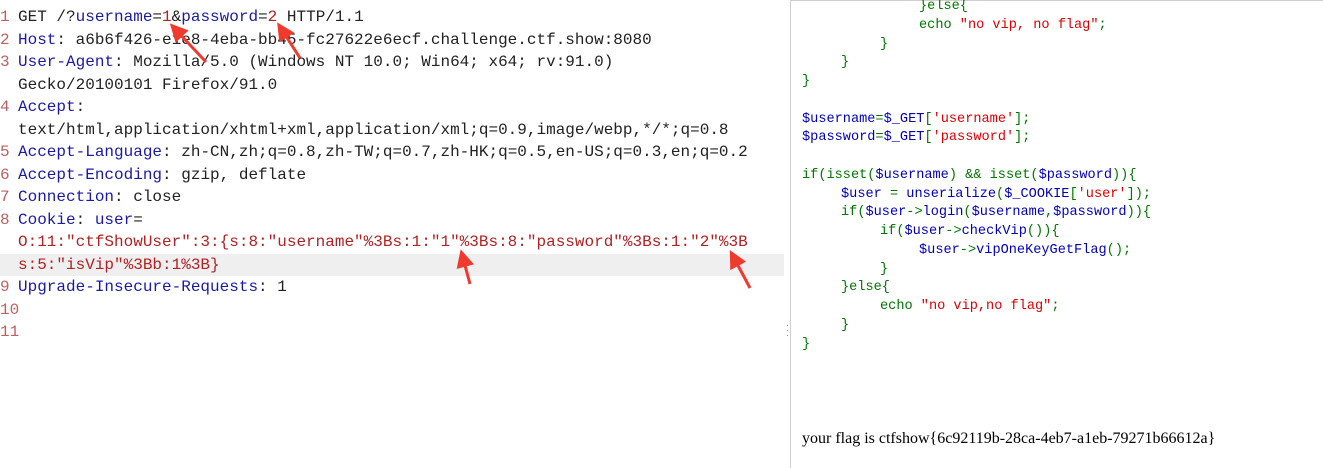  What do you see at coordinates (1139, 194) in the screenshot?
I see `code-token: ]);` at bounding box center [1139, 194].